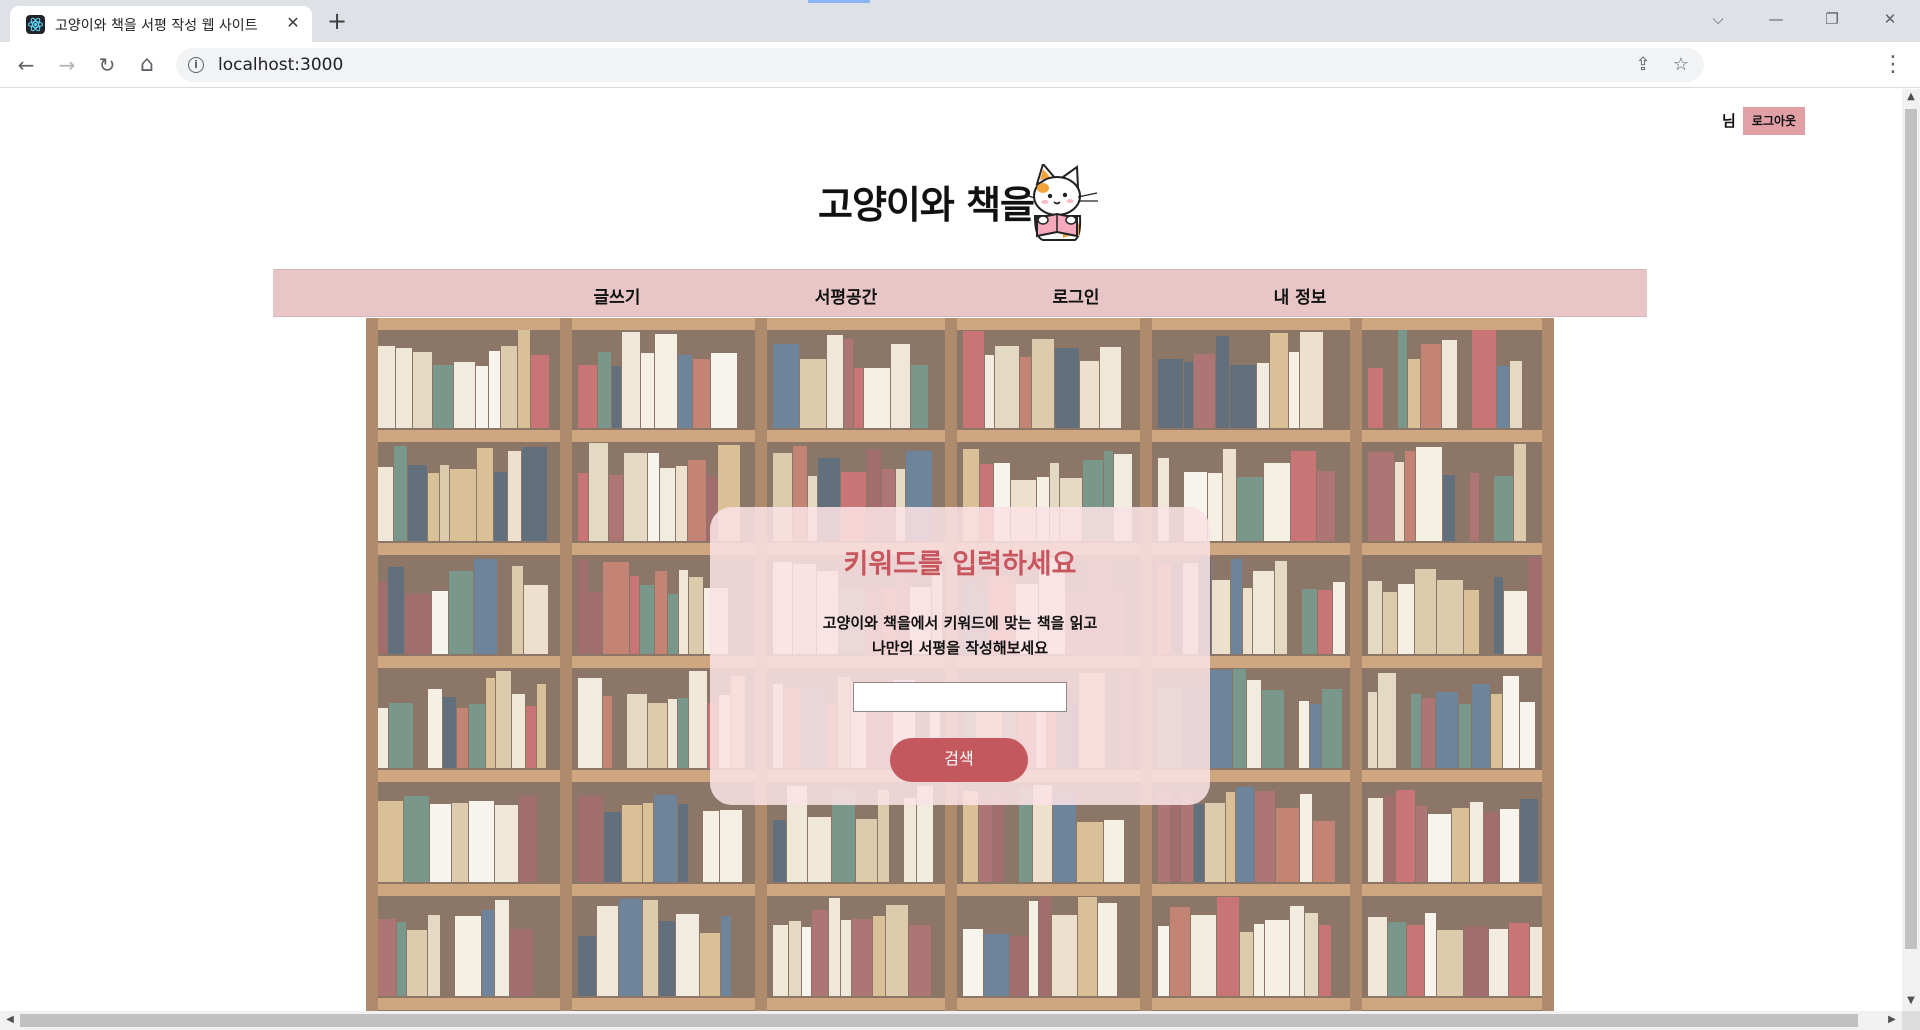 This screenshot has height=1030, width=1920. I want to click on scroll-left-arrow-icon: ◀, so click(10, 1019).